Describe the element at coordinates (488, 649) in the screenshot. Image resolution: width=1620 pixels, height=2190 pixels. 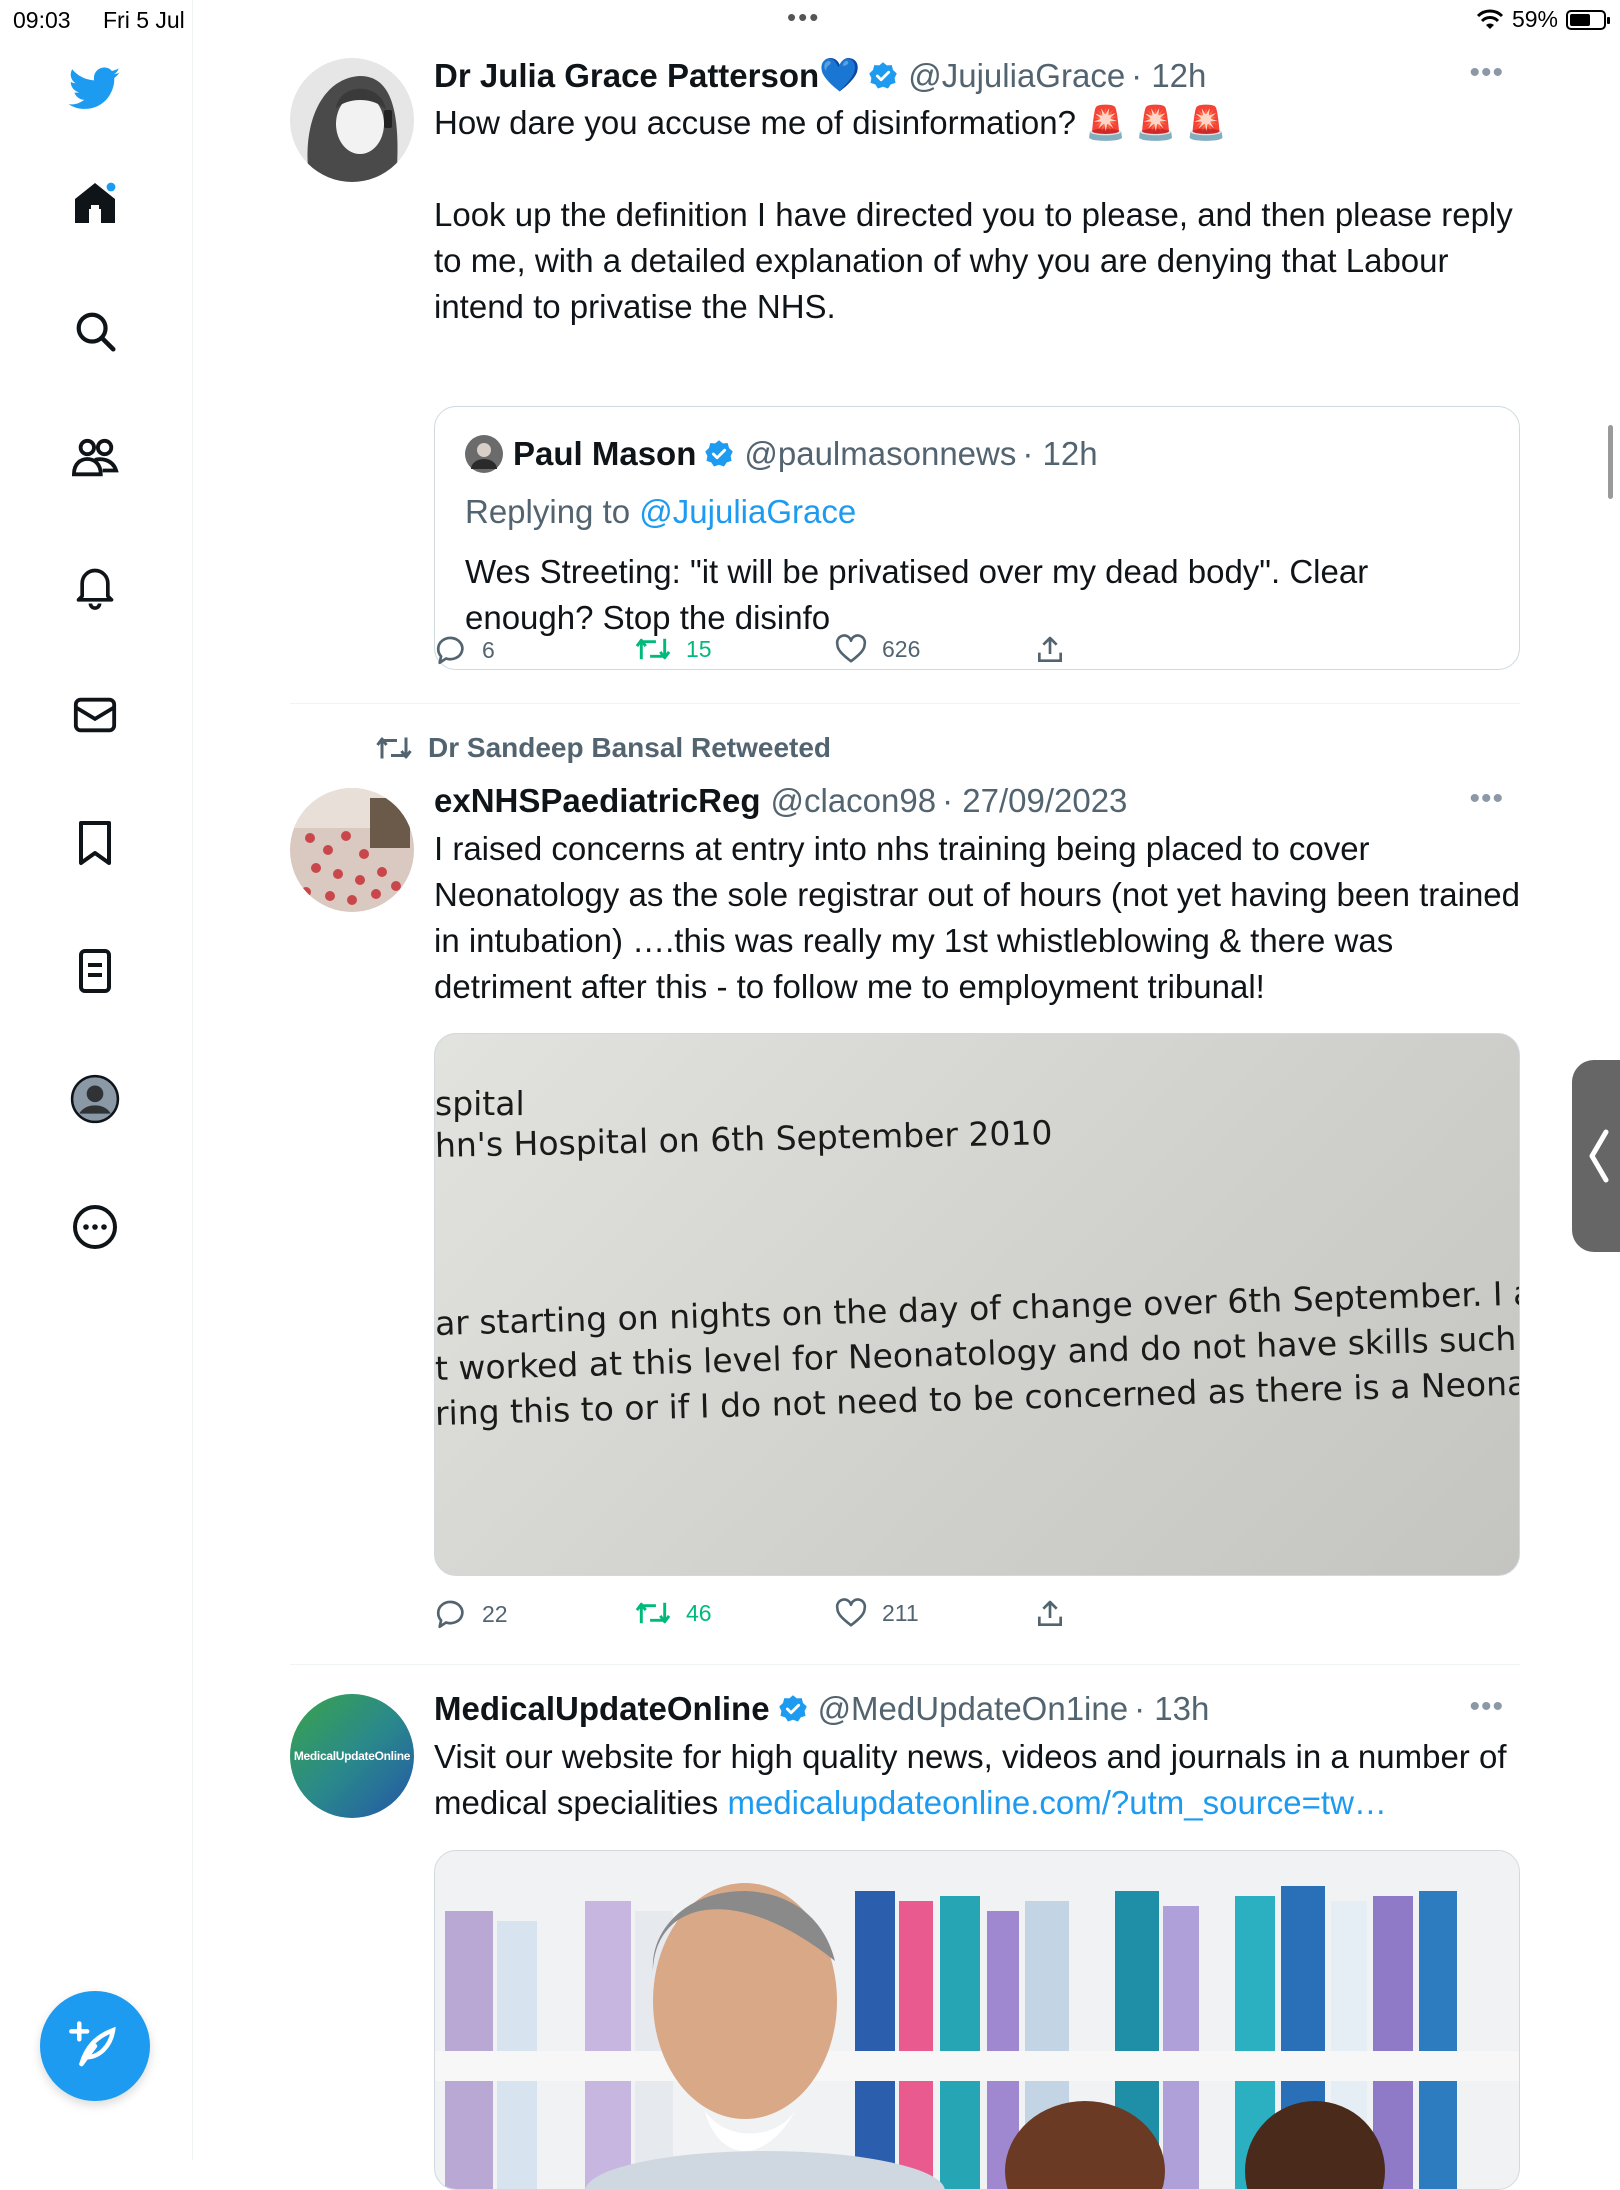
I see `reply-count: 6` at that location.